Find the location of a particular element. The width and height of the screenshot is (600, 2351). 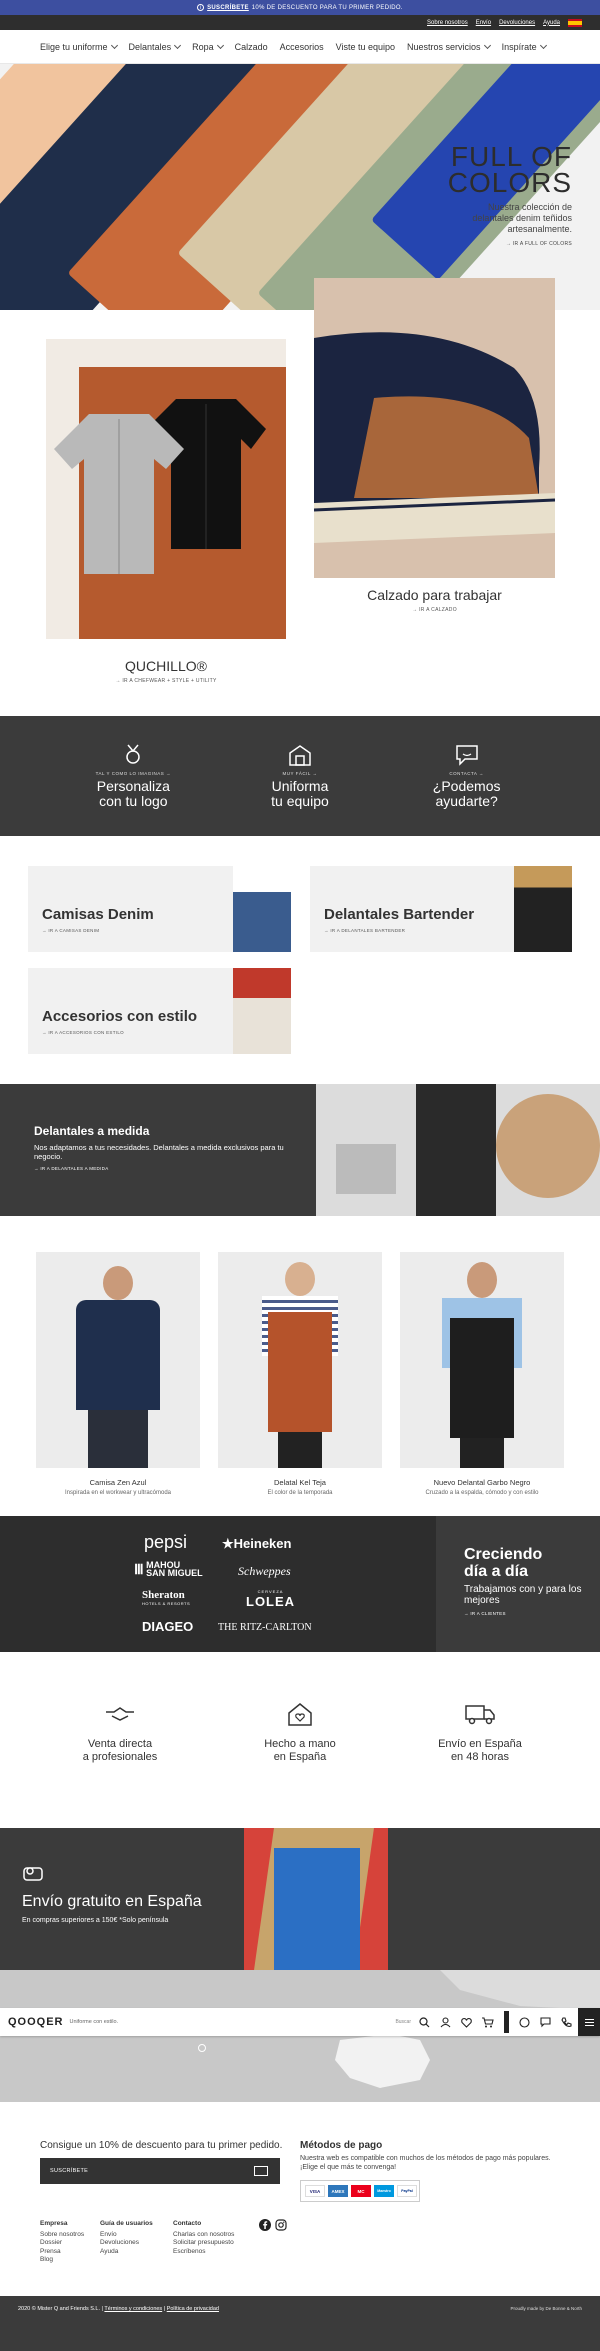

footer-link: Charlas con nosotros is located at coordinates (203, 2235).